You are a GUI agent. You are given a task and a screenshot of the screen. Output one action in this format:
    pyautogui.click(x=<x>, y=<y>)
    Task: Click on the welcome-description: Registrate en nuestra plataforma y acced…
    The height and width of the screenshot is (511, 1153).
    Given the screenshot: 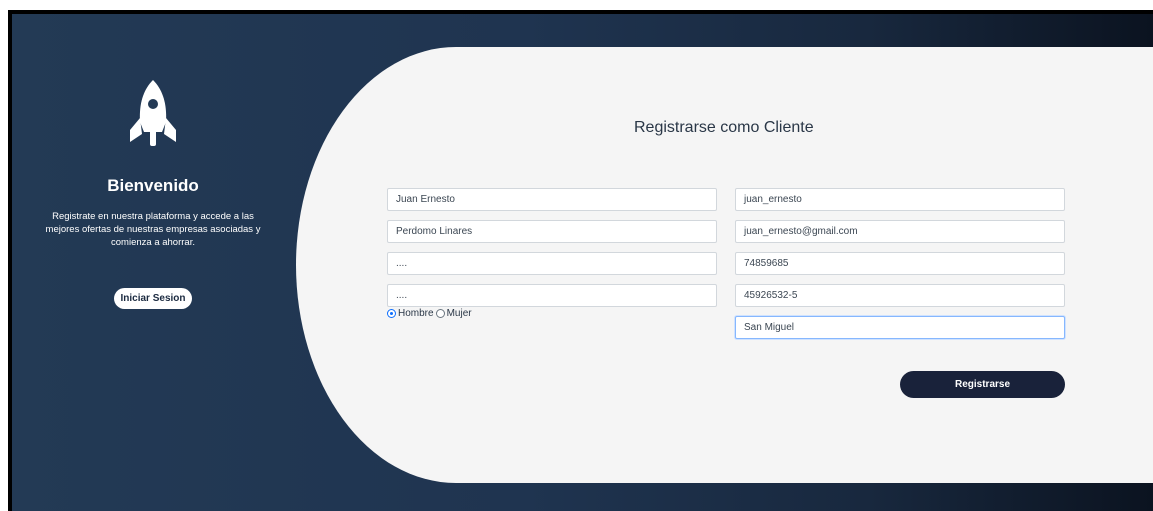 What is the action you would take?
    pyautogui.click(x=153, y=229)
    